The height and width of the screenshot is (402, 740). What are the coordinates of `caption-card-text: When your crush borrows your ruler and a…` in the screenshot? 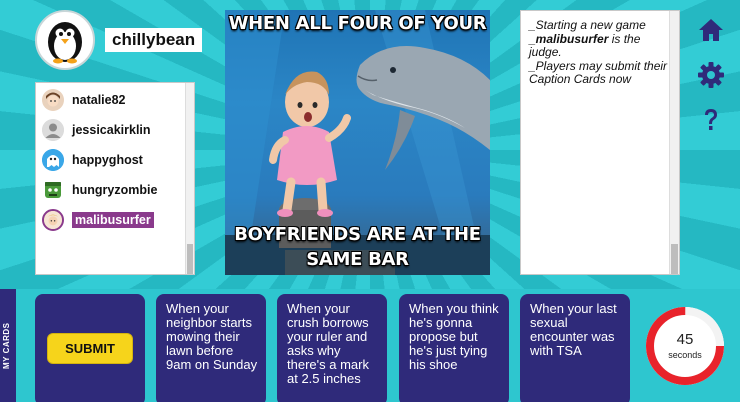 It's located at (328, 343).